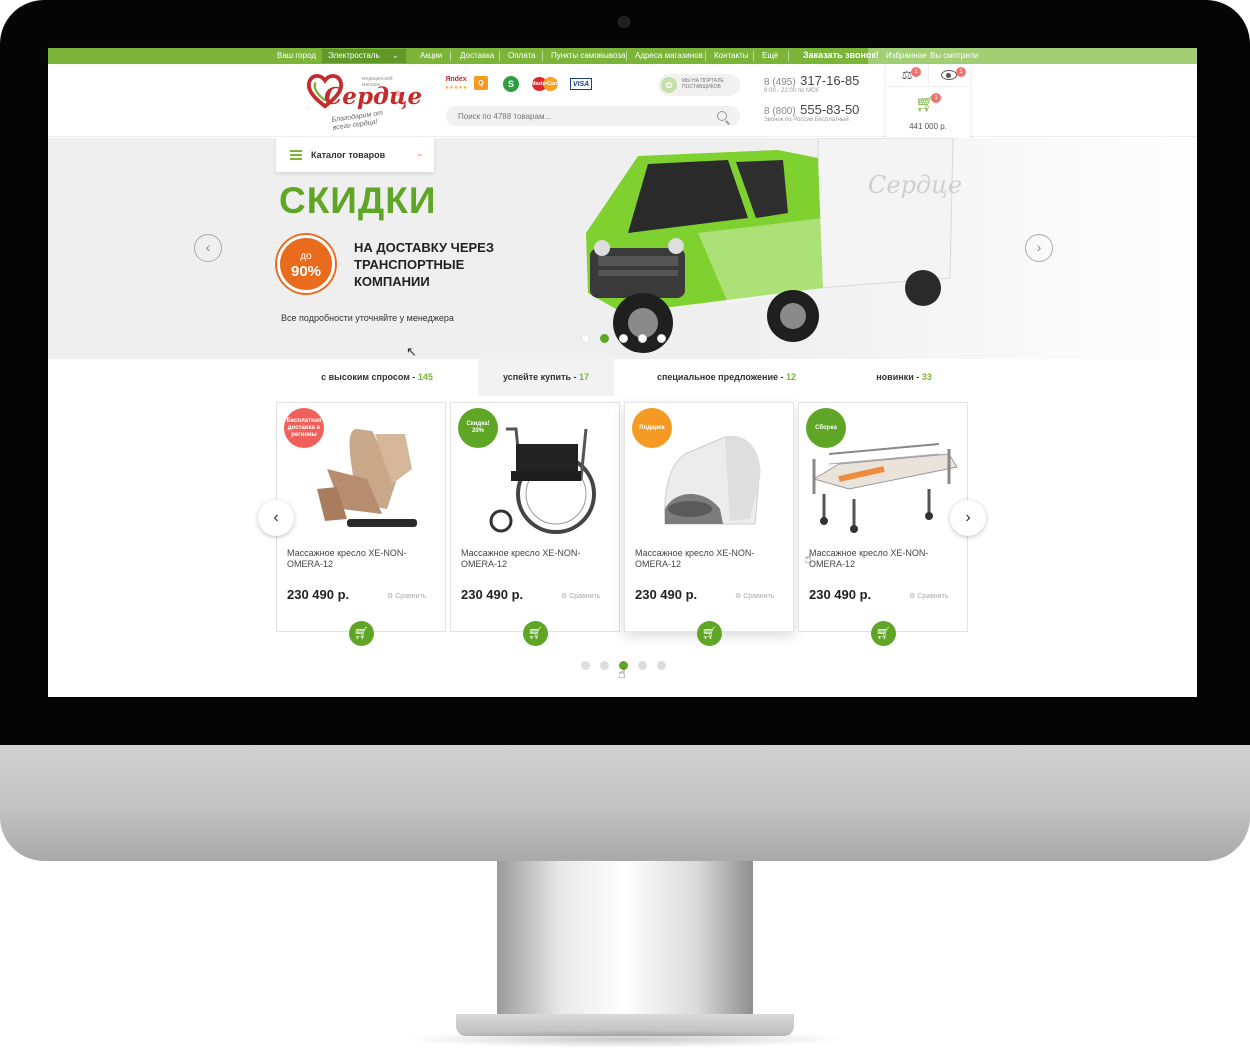  Describe the element at coordinates (770, 55) in the screenshot. I see `nav-more: Ещё` at that location.